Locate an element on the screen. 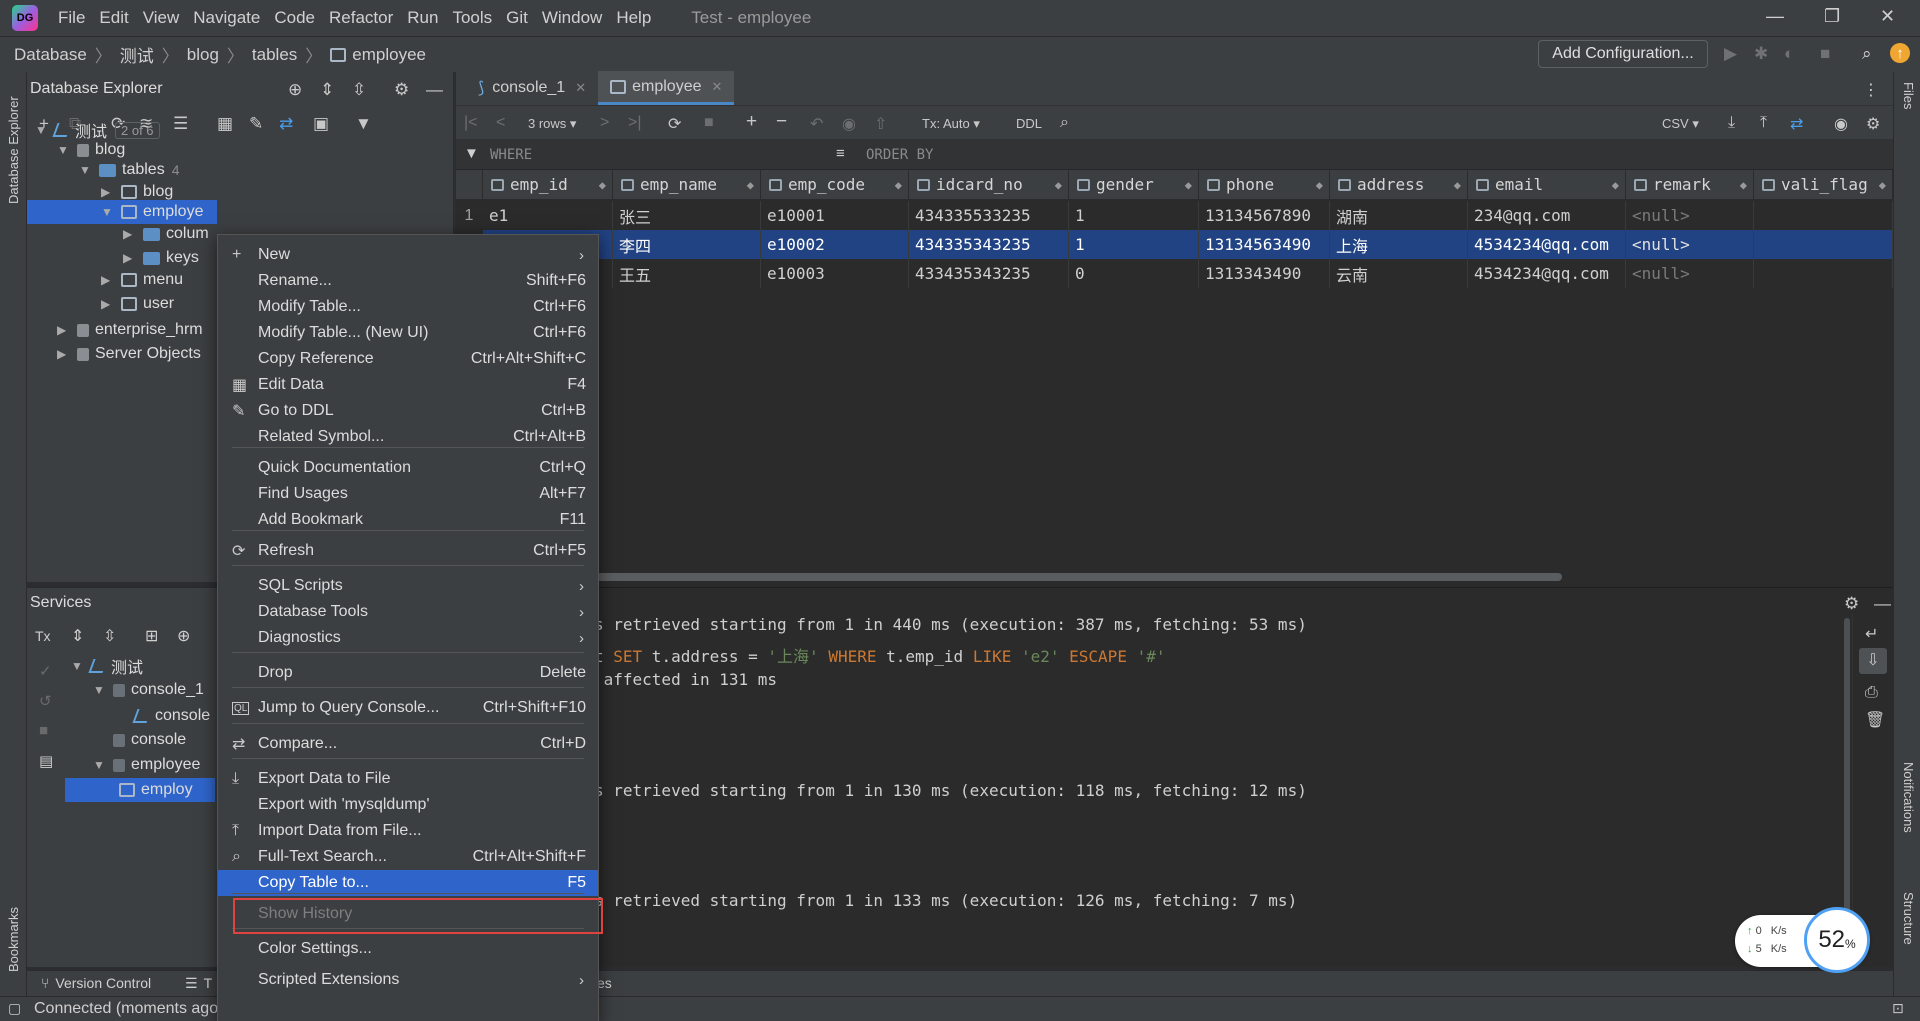 Image resolution: width=1920 pixels, height=1021 pixels. format-dropdown: CSV ▾ is located at coordinates (1680, 124).